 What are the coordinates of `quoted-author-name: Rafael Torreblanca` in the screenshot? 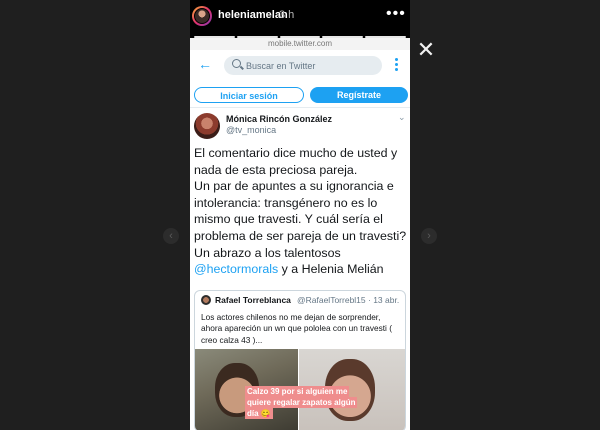 It's located at (253, 300).